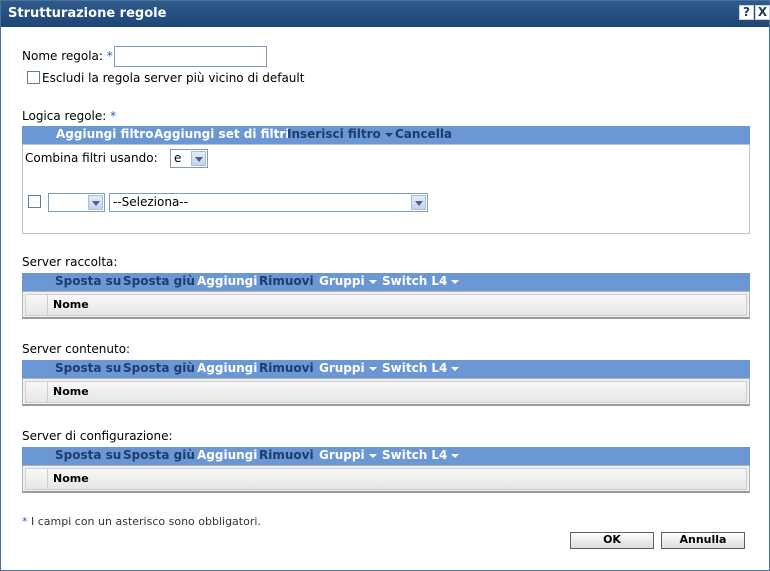 This screenshot has width=770, height=571. I want to click on content-servers-label: Server contenuto:, so click(76, 349).